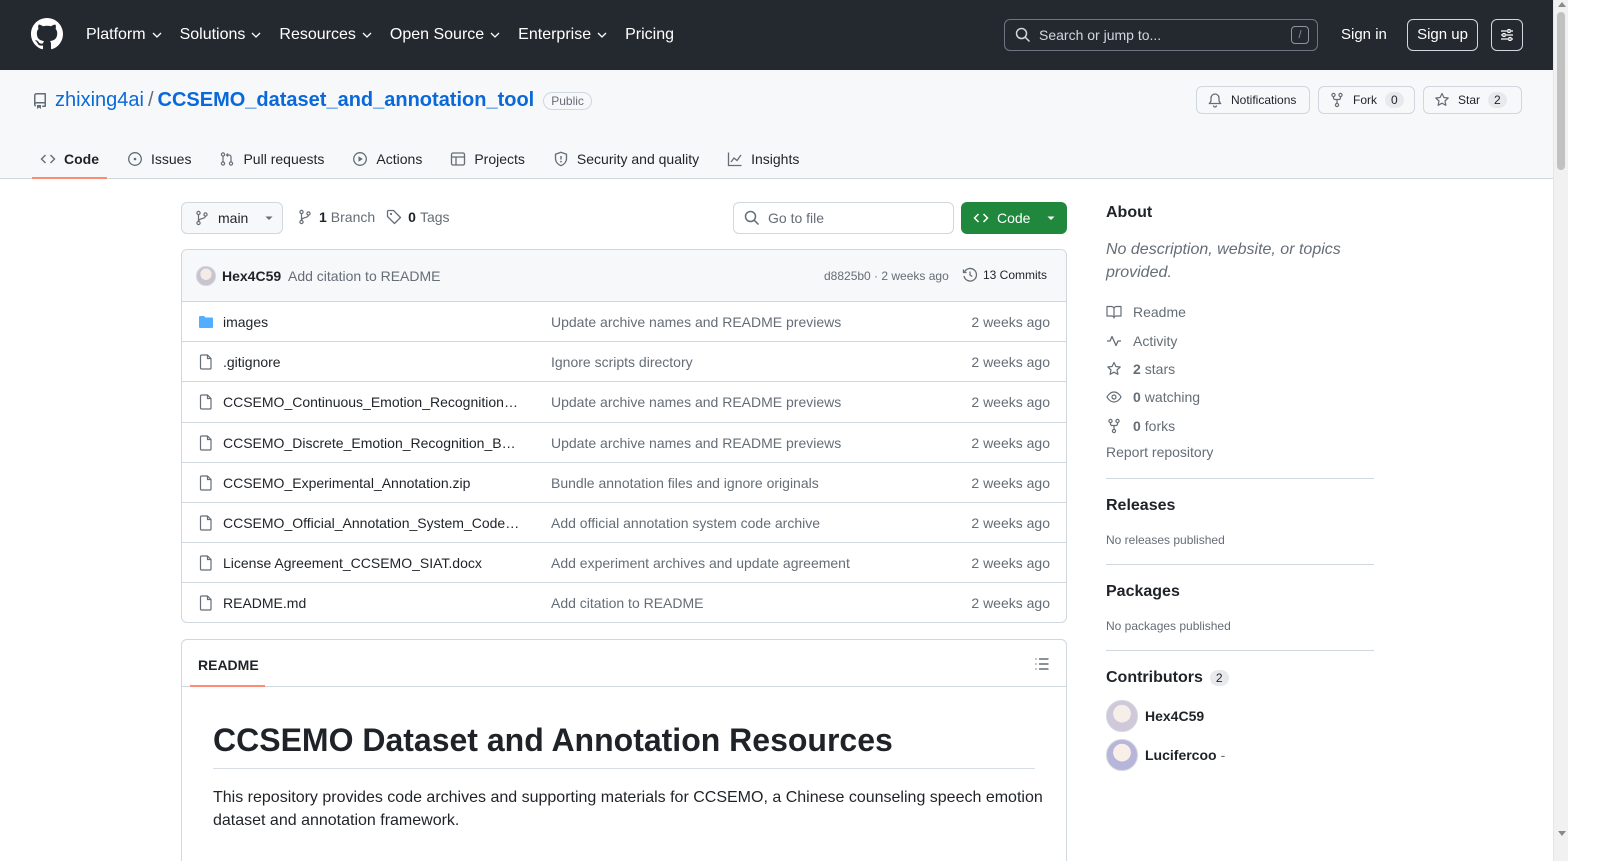 Image resolution: width=1600 pixels, height=861 pixels. I want to click on contributor-name: Lucifercoo, so click(1181, 755).